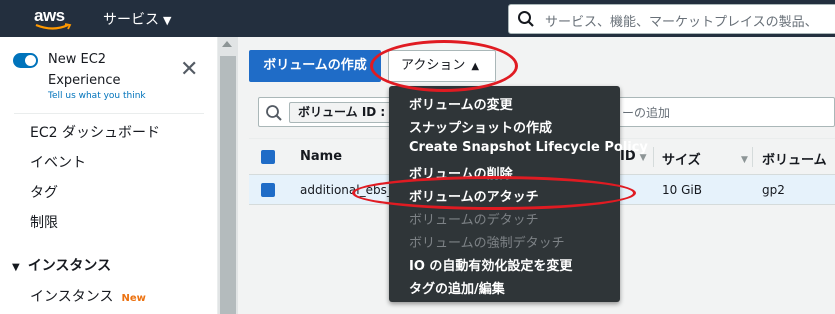 The width and height of the screenshot is (835, 314). Describe the element at coordinates (681, 22) in the screenshot. I see `search-placeholder: サービス、機能、マーケットプレイスの製品、` at that location.